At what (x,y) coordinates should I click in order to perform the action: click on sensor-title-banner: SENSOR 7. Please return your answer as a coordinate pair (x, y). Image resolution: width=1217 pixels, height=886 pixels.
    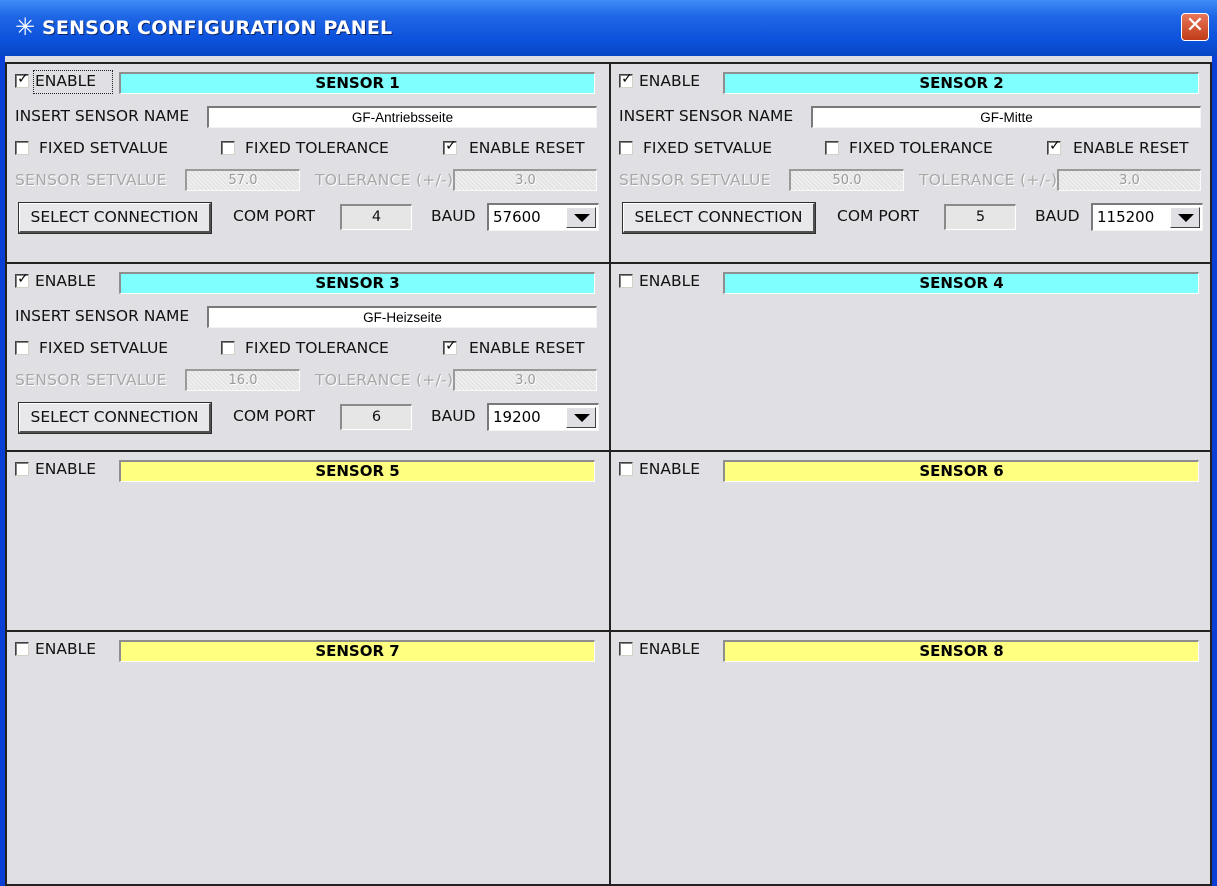
    Looking at the image, I should click on (357, 651).